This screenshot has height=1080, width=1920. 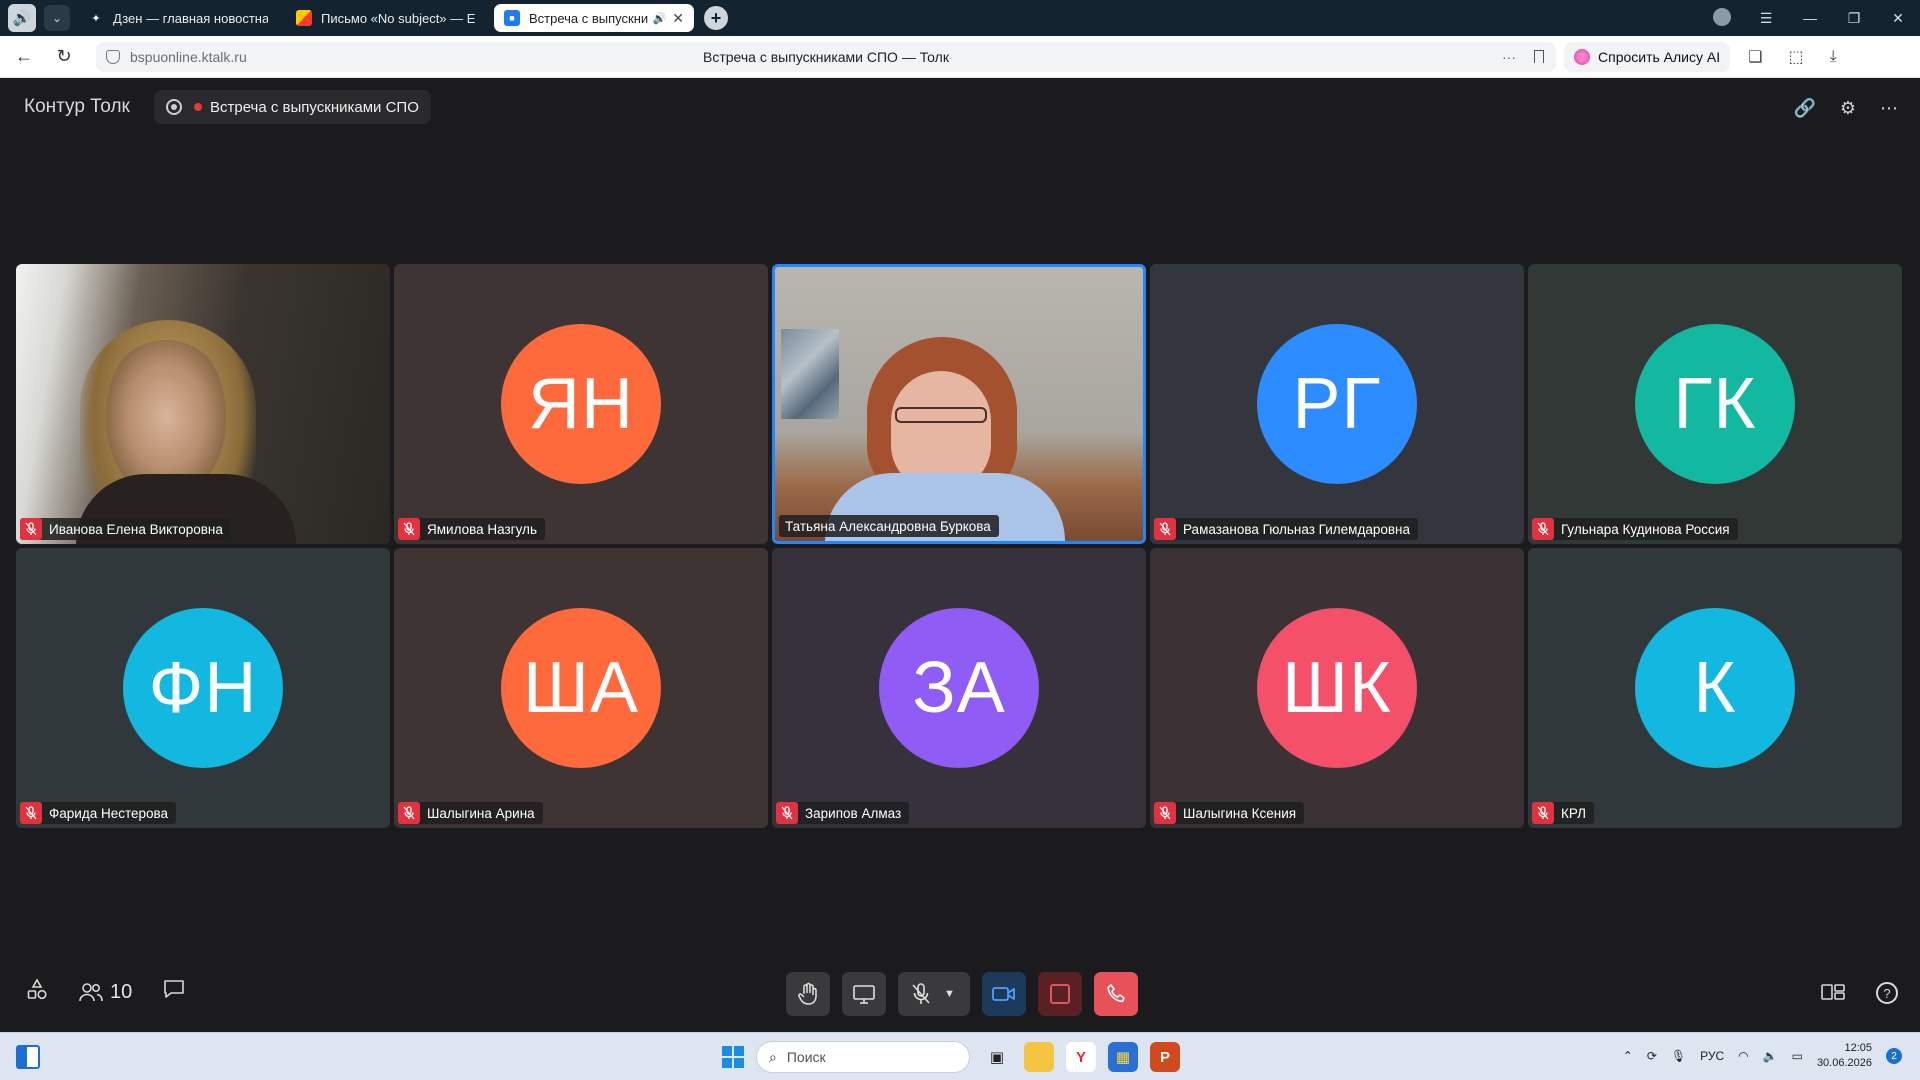 I want to click on chevron-up-icon: ⌃, so click(x=1628, y=1056).